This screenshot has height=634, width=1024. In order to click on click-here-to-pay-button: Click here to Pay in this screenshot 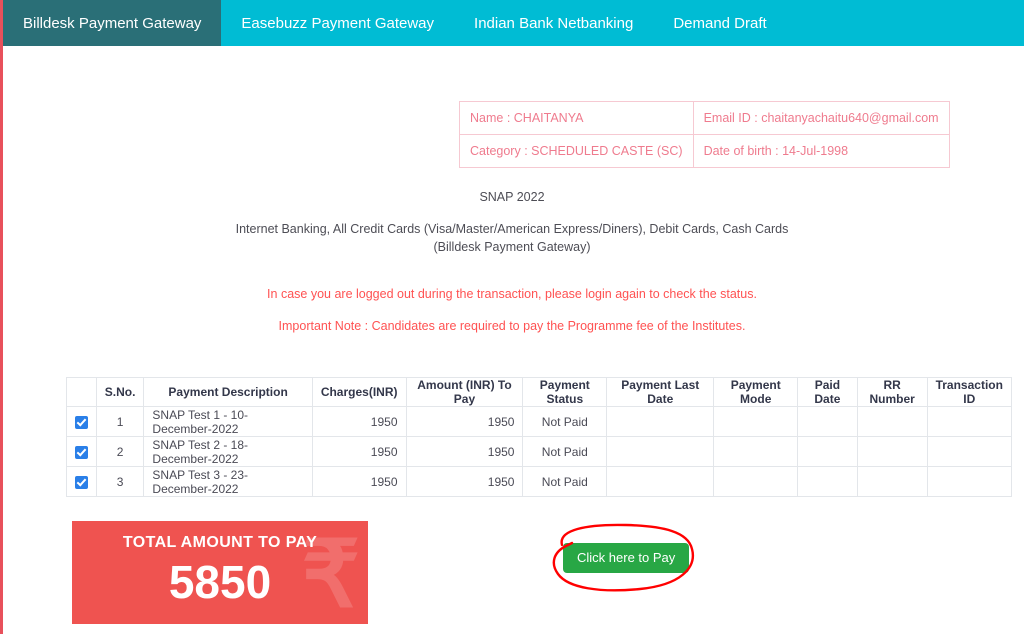, I will do `click(626, 558)`.